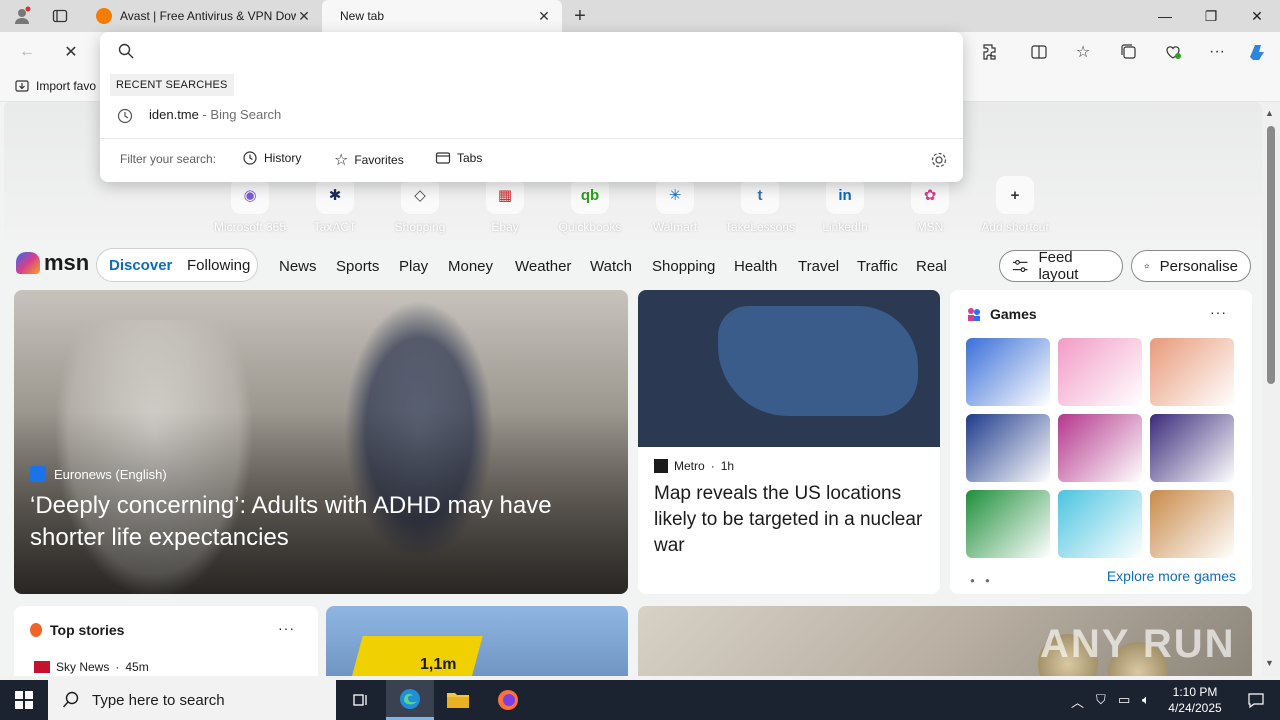 This screenshot has height=720, width=1280. What do you see at coordinates (845, 227) in the screenshot?
I see `shortcut-label: LinkedIn` at bounding box center [845, 227].